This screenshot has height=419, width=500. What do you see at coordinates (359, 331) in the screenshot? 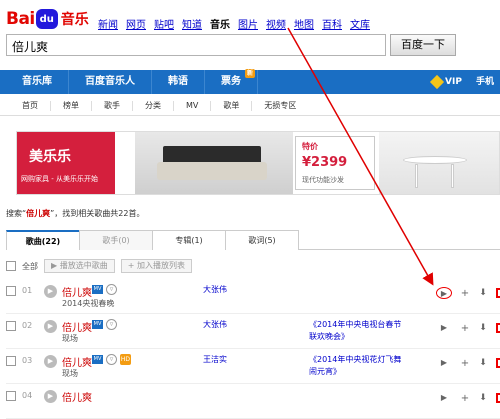
I see `song-album: 《2014年中央电视台春节联欢晚会》` at bounding box center [359, 331].